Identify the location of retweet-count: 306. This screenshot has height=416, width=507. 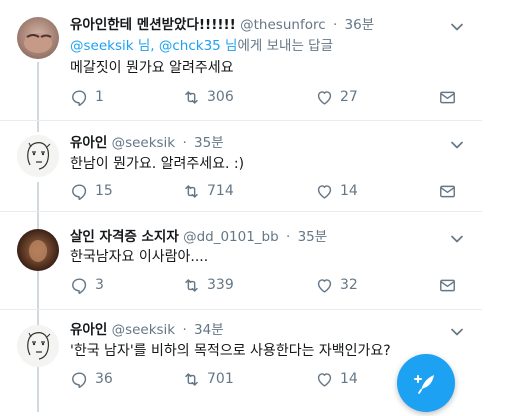
(220, 97).